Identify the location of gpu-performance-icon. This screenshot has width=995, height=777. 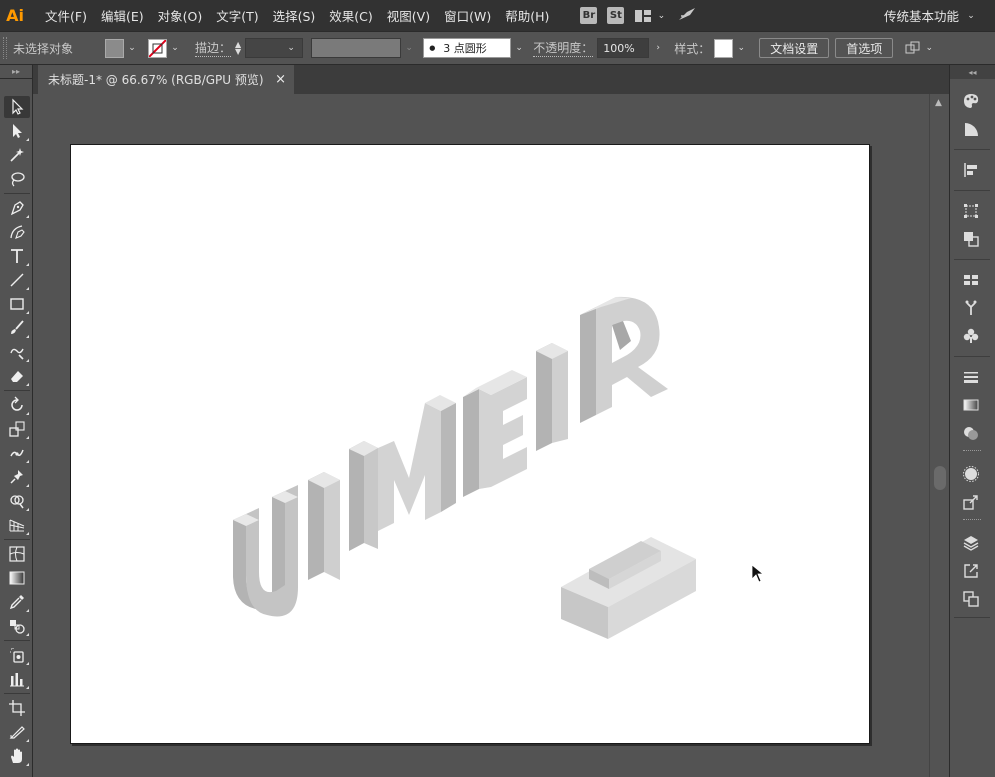
(687, 15).